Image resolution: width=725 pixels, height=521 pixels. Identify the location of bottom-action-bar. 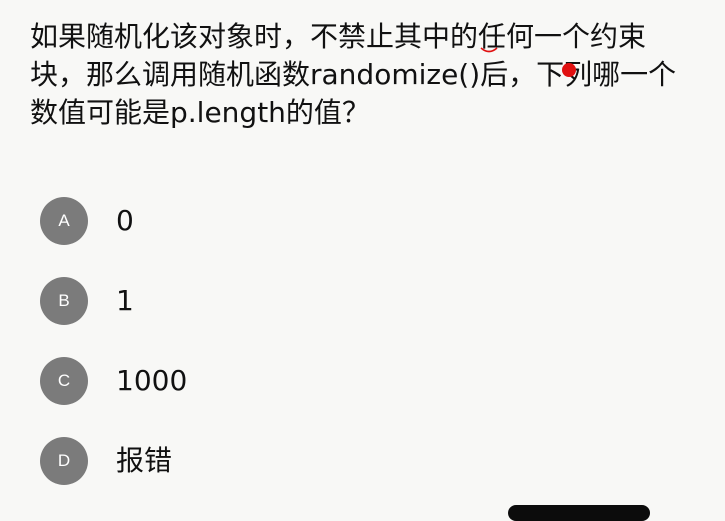
(579, 513).